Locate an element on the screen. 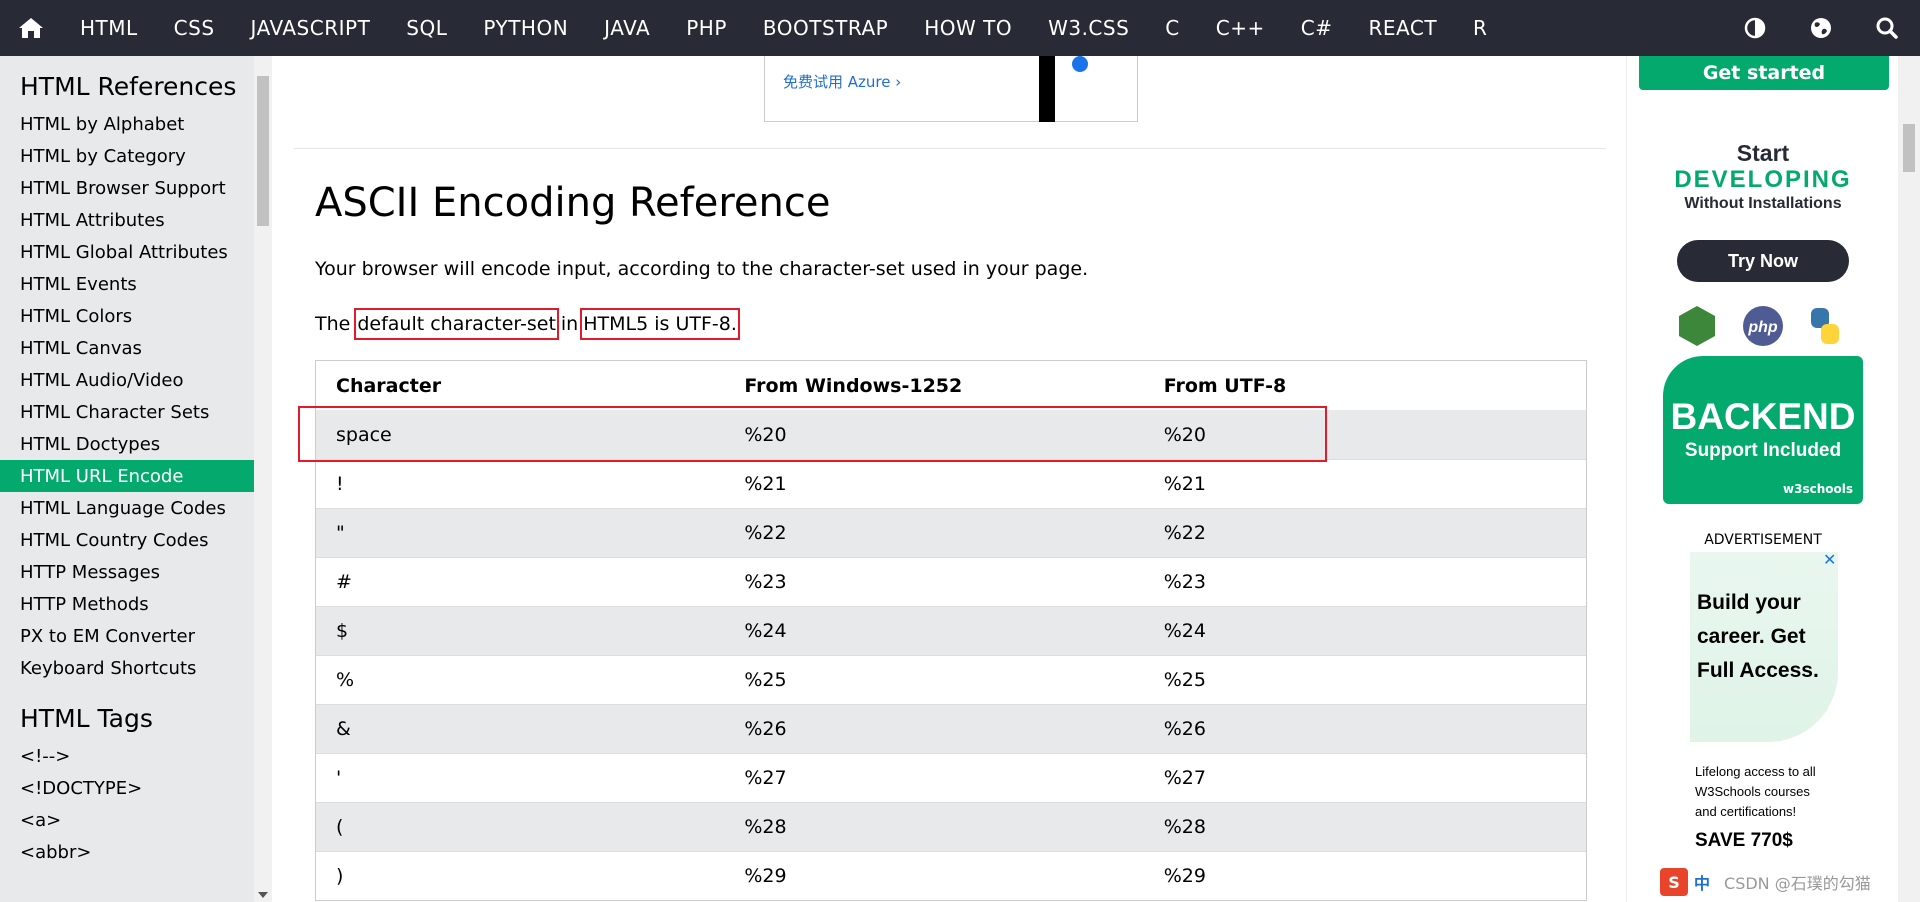  ime-toolbar: S 中 CSDN @石璞的勾猫 is located at coordinates (1765, 882).